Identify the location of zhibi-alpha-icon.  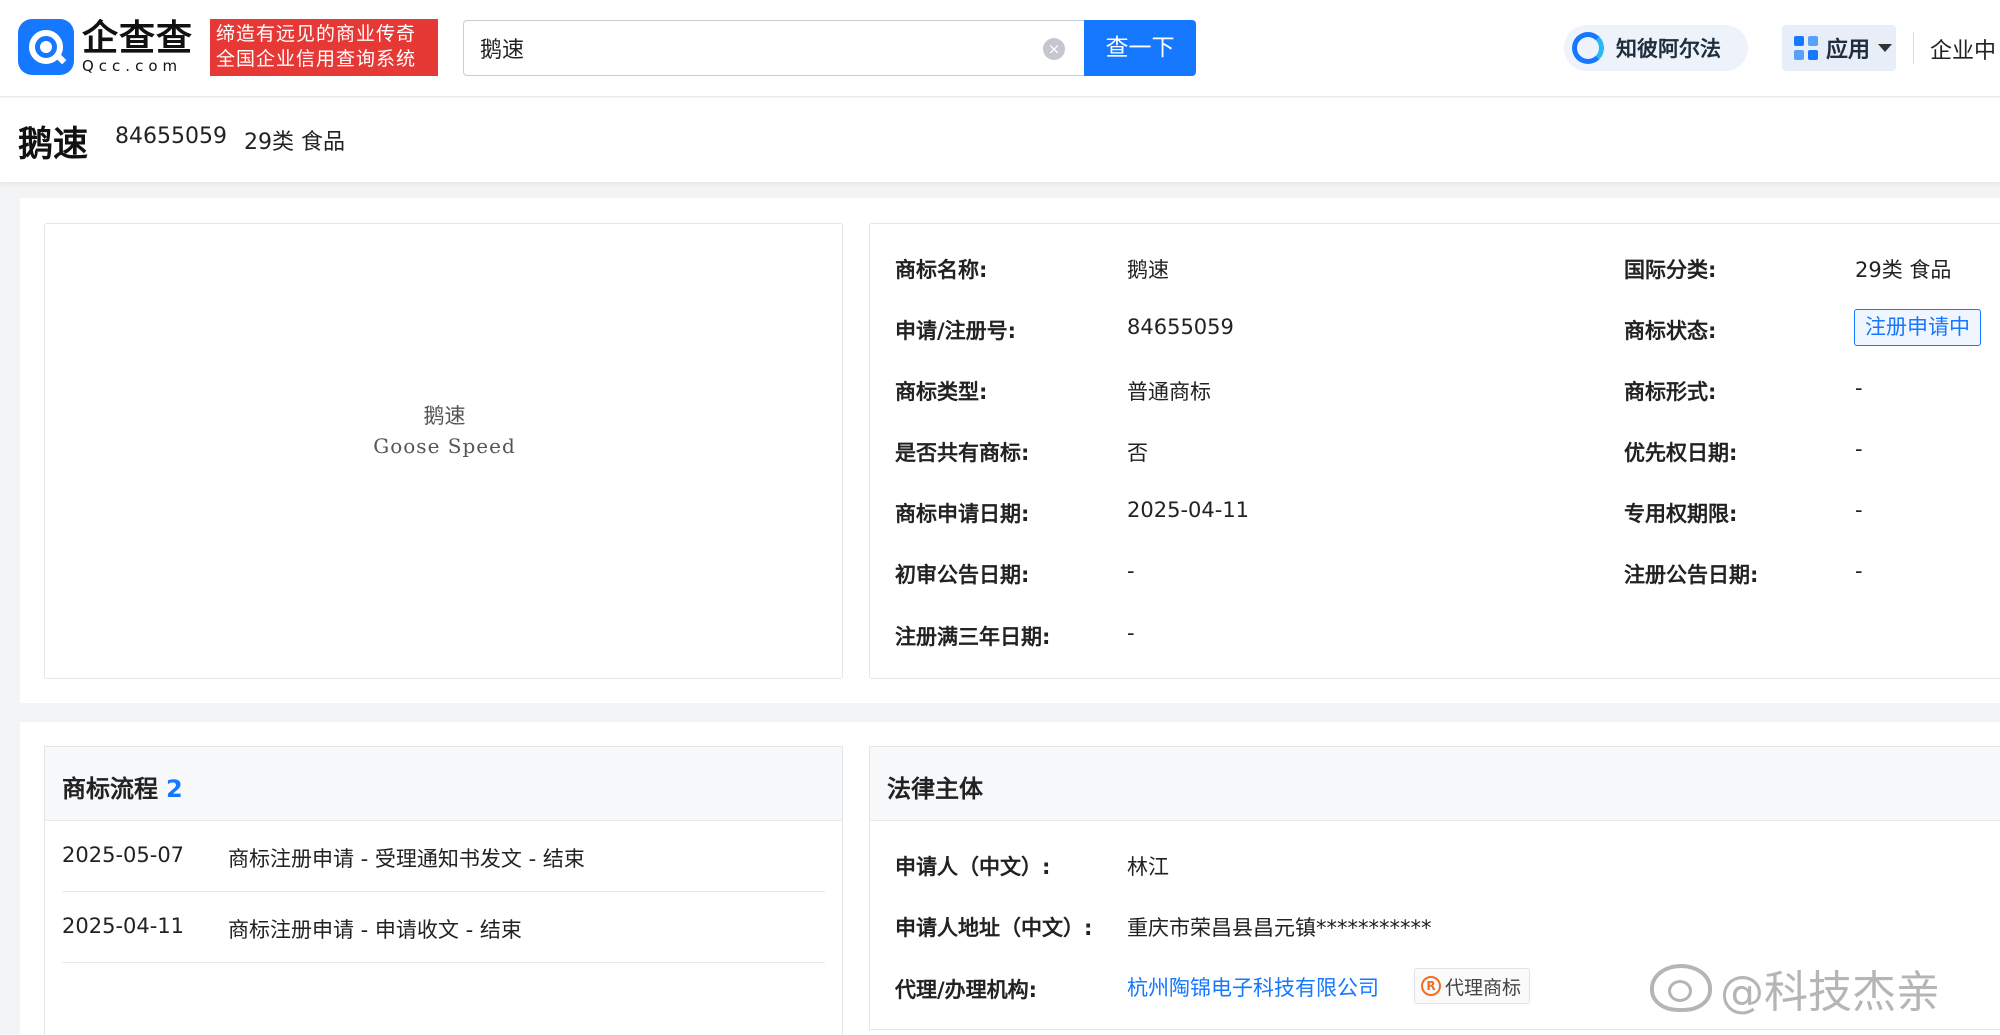
(1588, 48).